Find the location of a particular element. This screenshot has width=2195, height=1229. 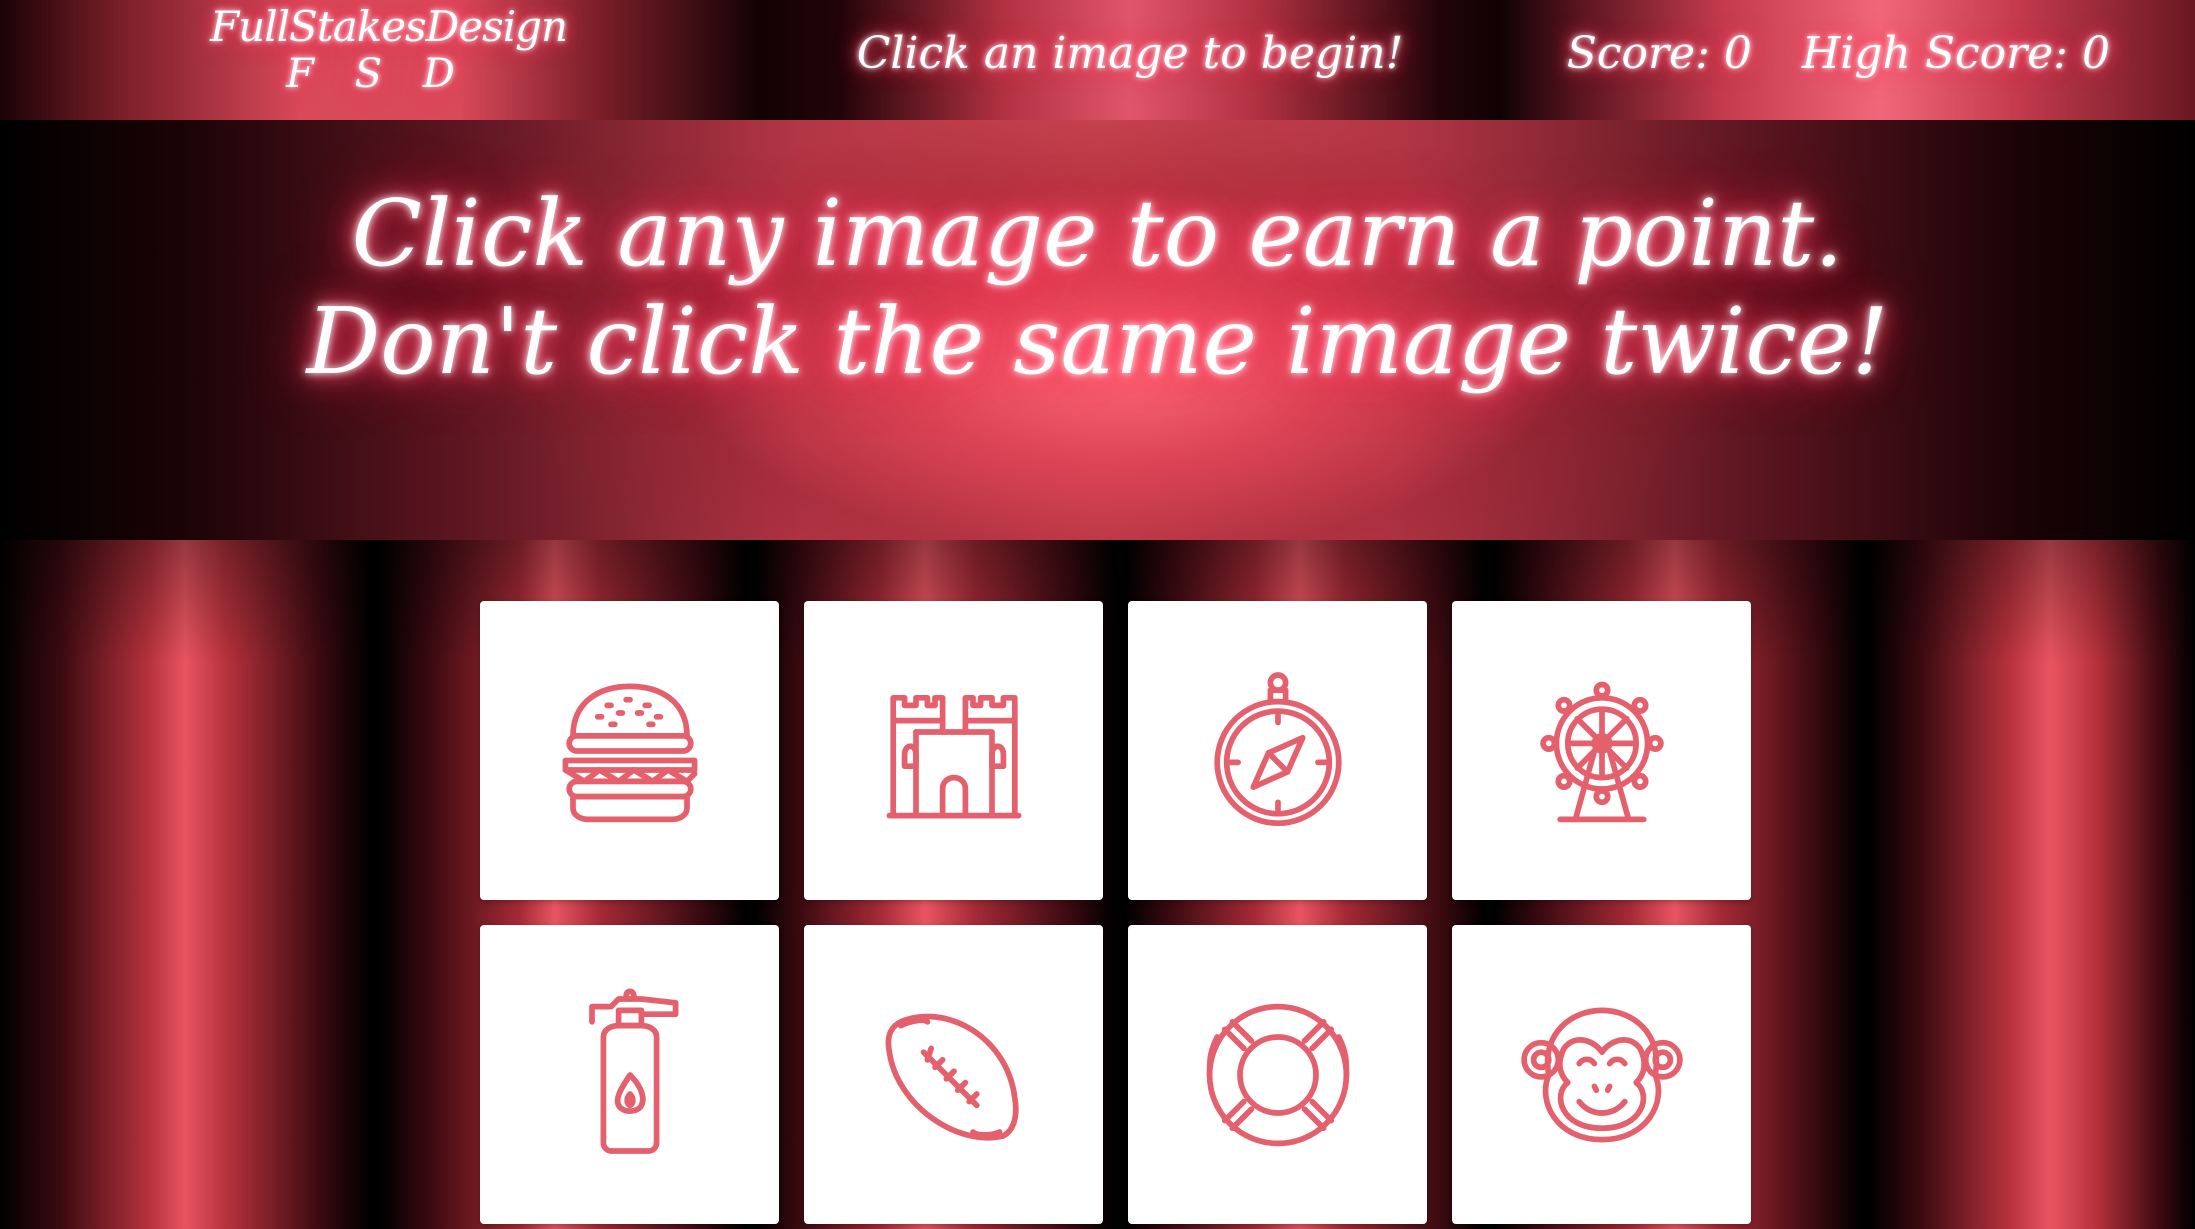

score-label: Score: is located at coordinates (1638, 53).